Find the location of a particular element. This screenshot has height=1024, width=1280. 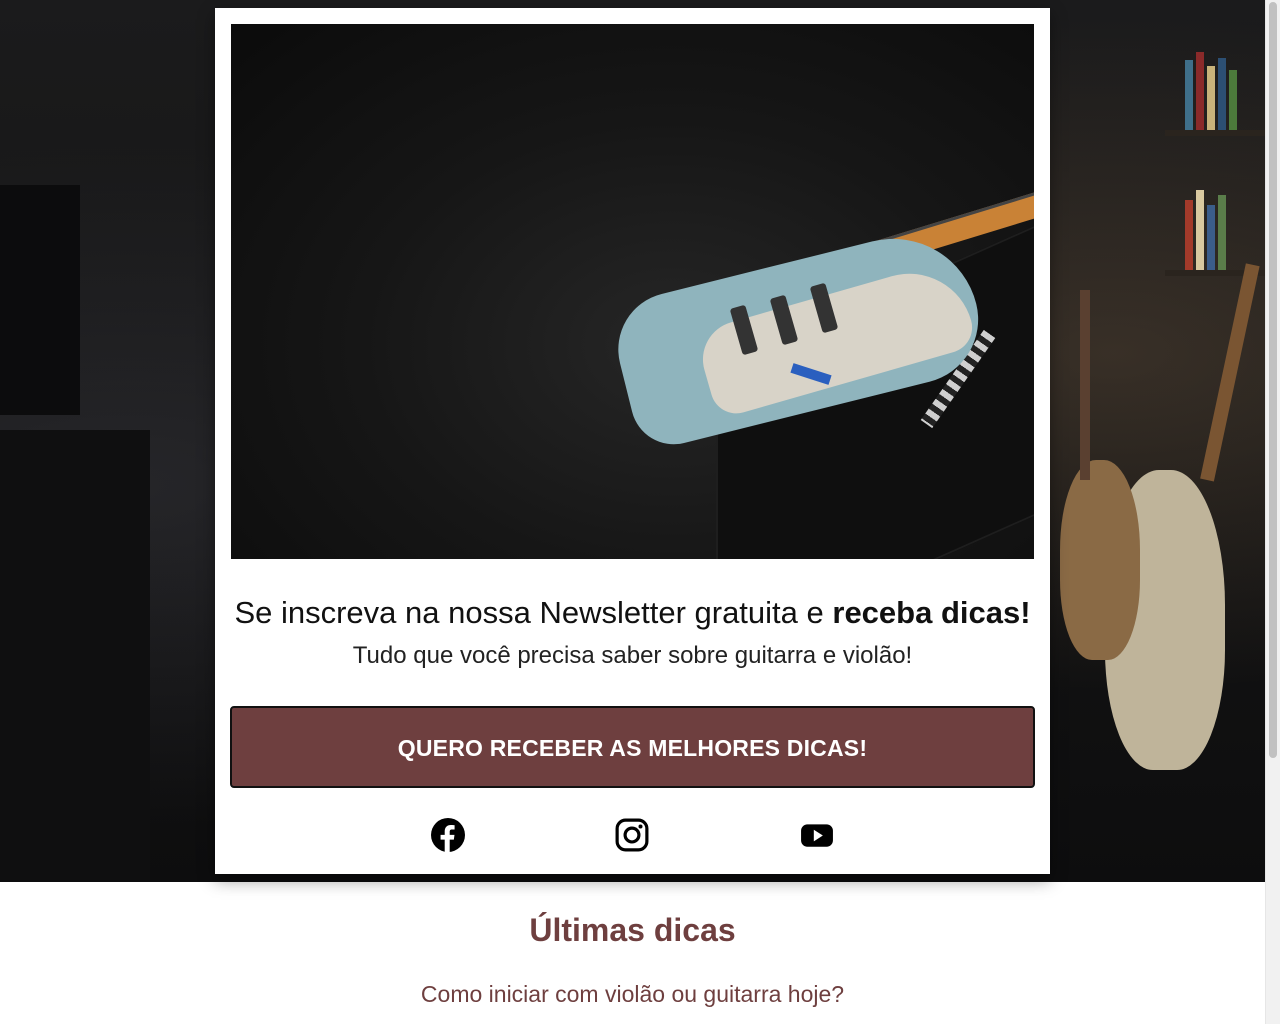

instagram-link is located at coordinates (632, 835).